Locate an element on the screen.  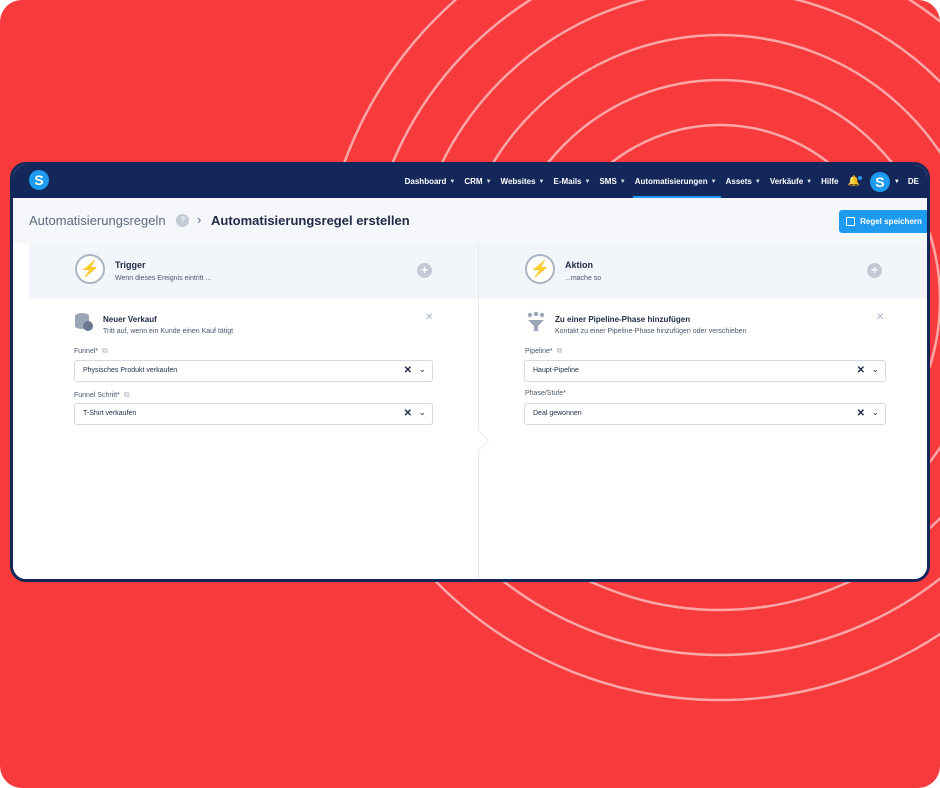
action-title: Aktion is located at coordinates (579, 265).